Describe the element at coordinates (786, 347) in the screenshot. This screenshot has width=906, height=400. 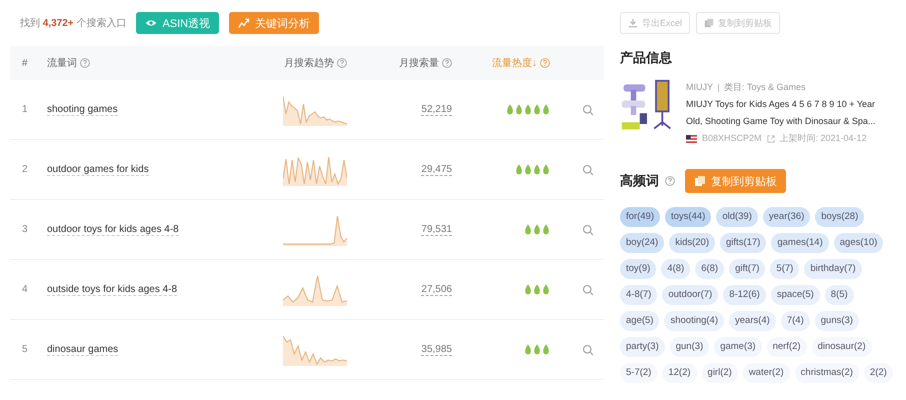
I see `keyword-tag: nerf(2)` at that location.